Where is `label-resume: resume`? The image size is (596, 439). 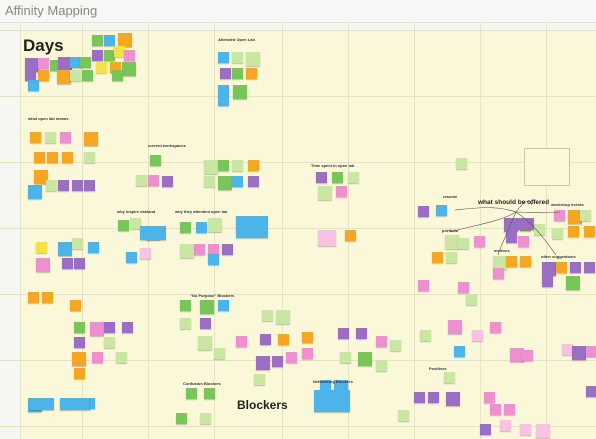 label-resume: resume is located at coordinates (450, 196).